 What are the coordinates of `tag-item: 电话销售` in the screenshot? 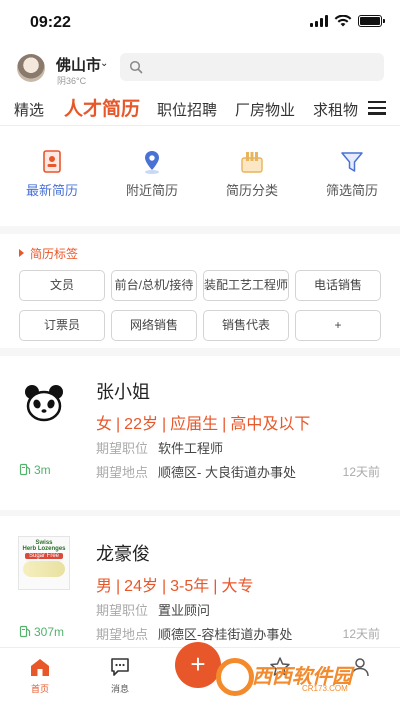 It's located at (338, 285).